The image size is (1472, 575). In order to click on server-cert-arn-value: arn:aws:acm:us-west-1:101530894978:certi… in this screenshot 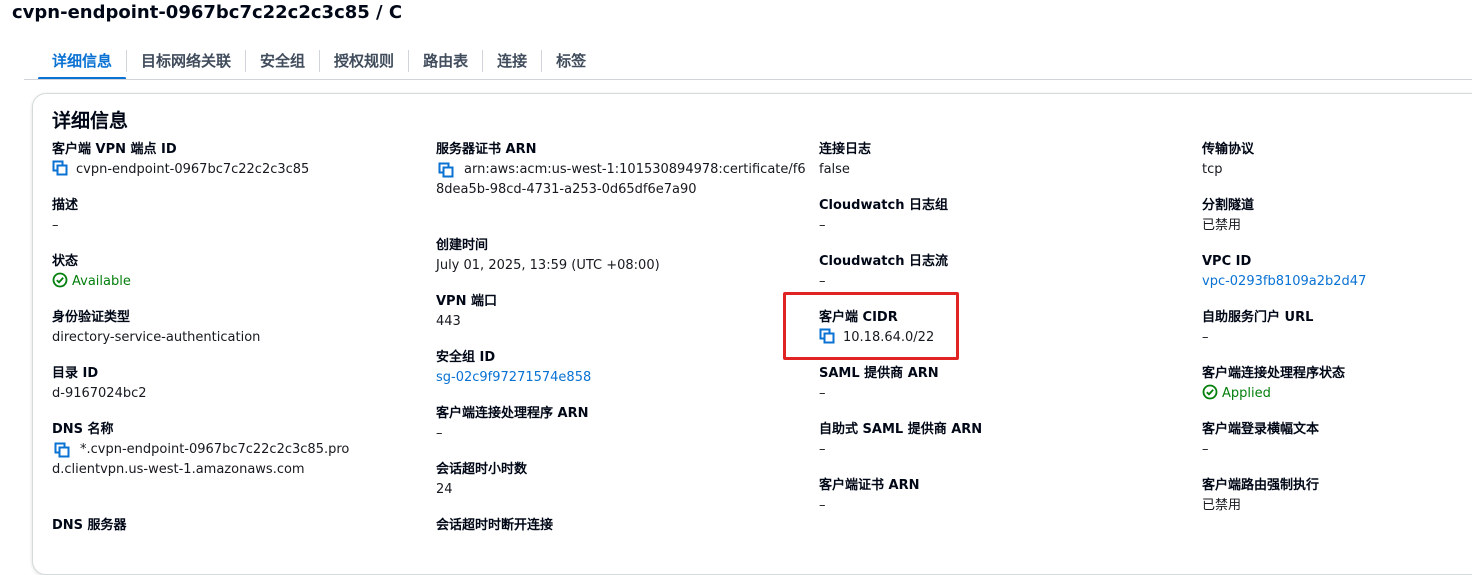, I will do `click(621, 179)`.